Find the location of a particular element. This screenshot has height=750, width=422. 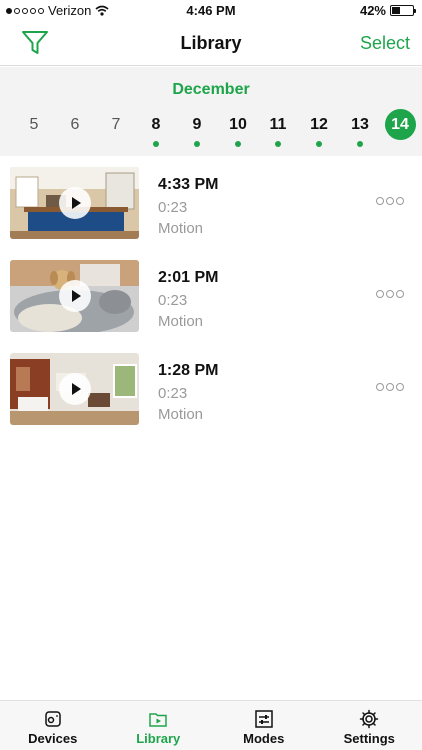

day-number: 10 is located at coordinates (238, 124).